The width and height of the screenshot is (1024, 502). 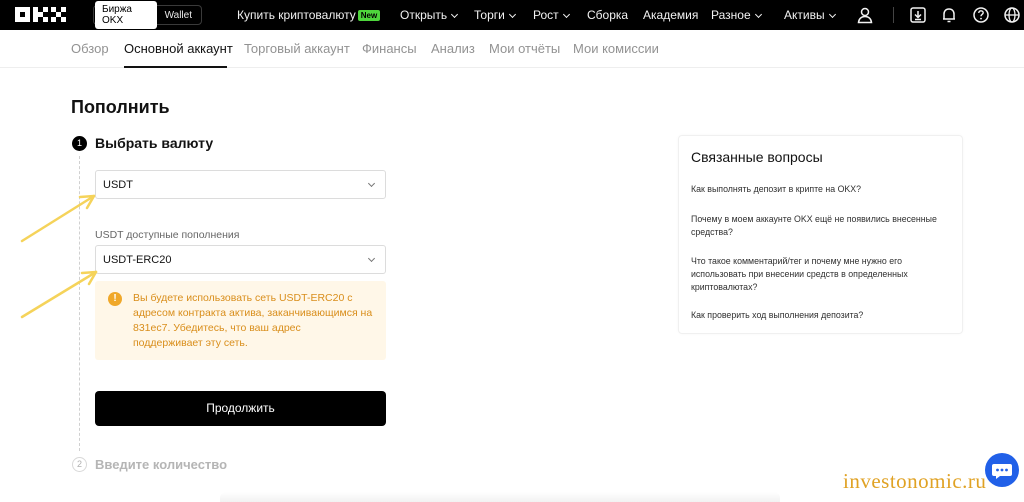 What do you see at coordinates (175, 67) in the screenshot?
I see `active-tab-indicator` at bounding box center [175, 67].